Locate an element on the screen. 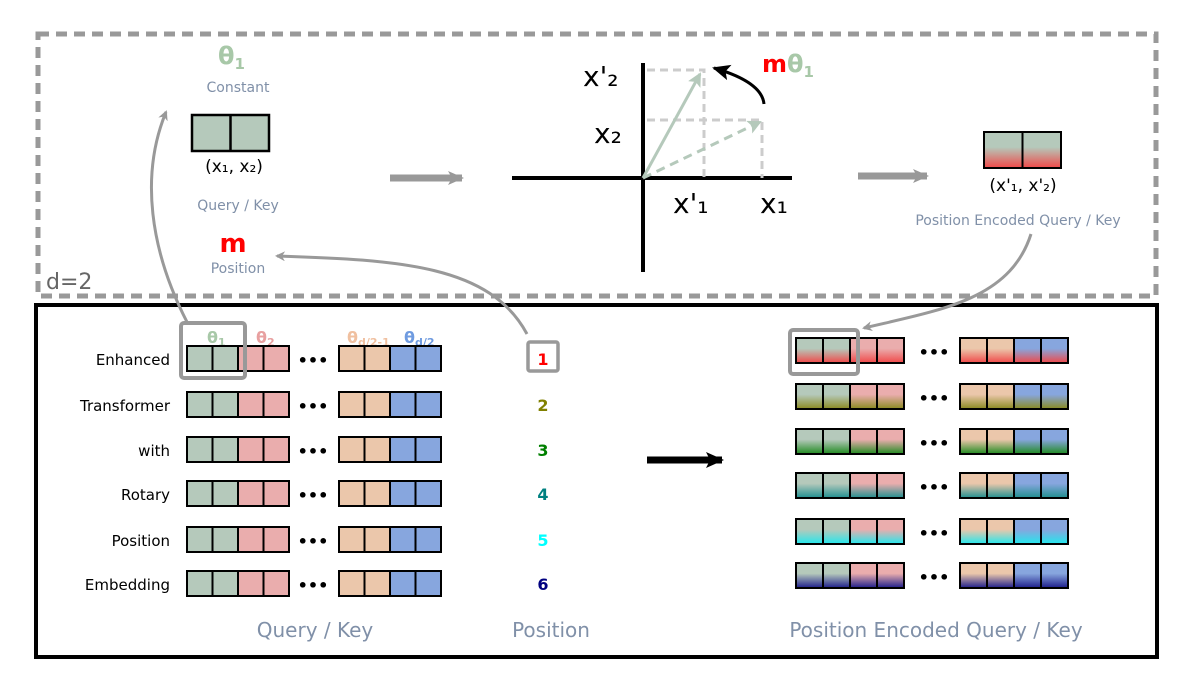 This screenshot has height=688, width=1200. position-number: 2 is located at coordinates (542, 405).